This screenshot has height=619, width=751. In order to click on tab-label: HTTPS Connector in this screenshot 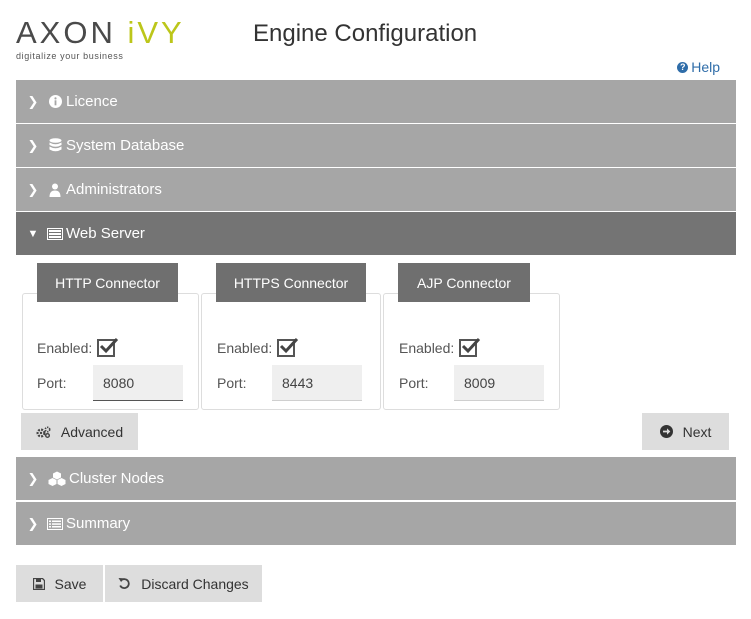, I will do `click(291, 282)`.